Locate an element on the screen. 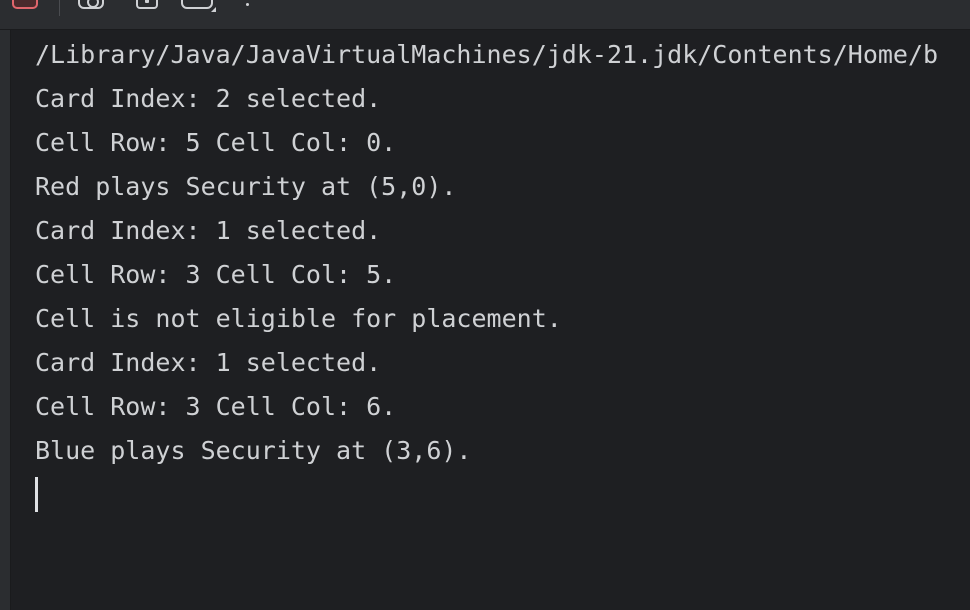 The height and width of the screenshot is (610, 970). console-line: Cell is not eligible for placement. is located at coordinates (298, 318).